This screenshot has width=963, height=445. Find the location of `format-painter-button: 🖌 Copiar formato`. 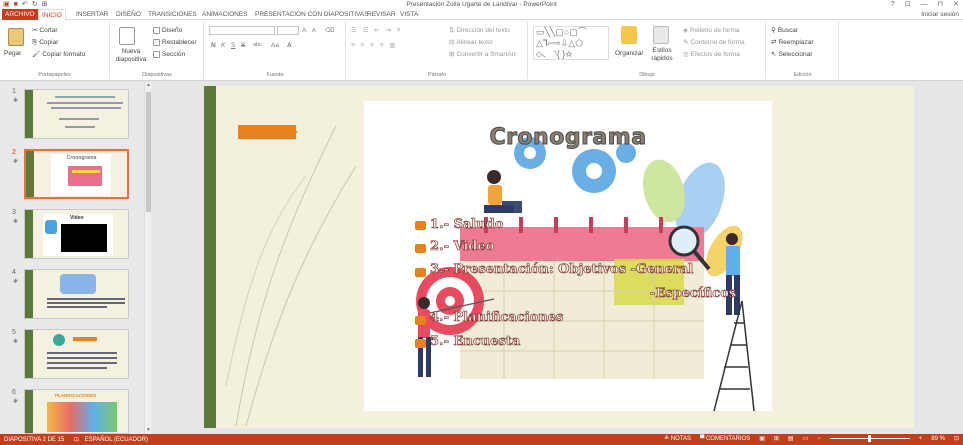

format-painter-button: 🖌 Copiar formato is located at coordinates (58, 54).